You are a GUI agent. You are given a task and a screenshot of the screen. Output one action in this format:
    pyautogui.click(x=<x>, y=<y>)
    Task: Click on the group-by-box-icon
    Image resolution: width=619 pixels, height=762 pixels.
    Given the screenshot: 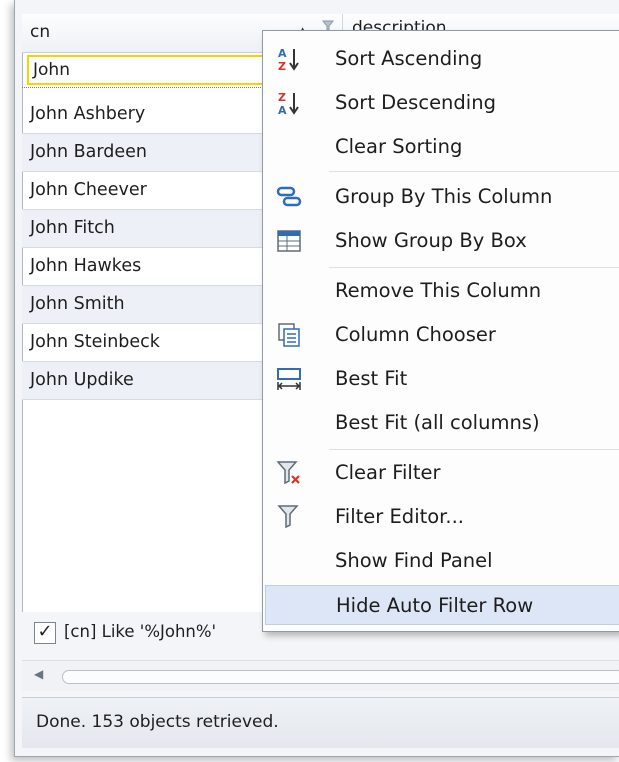 What is the action you would take?
    pyautogui.click(x=289, y=241)
    